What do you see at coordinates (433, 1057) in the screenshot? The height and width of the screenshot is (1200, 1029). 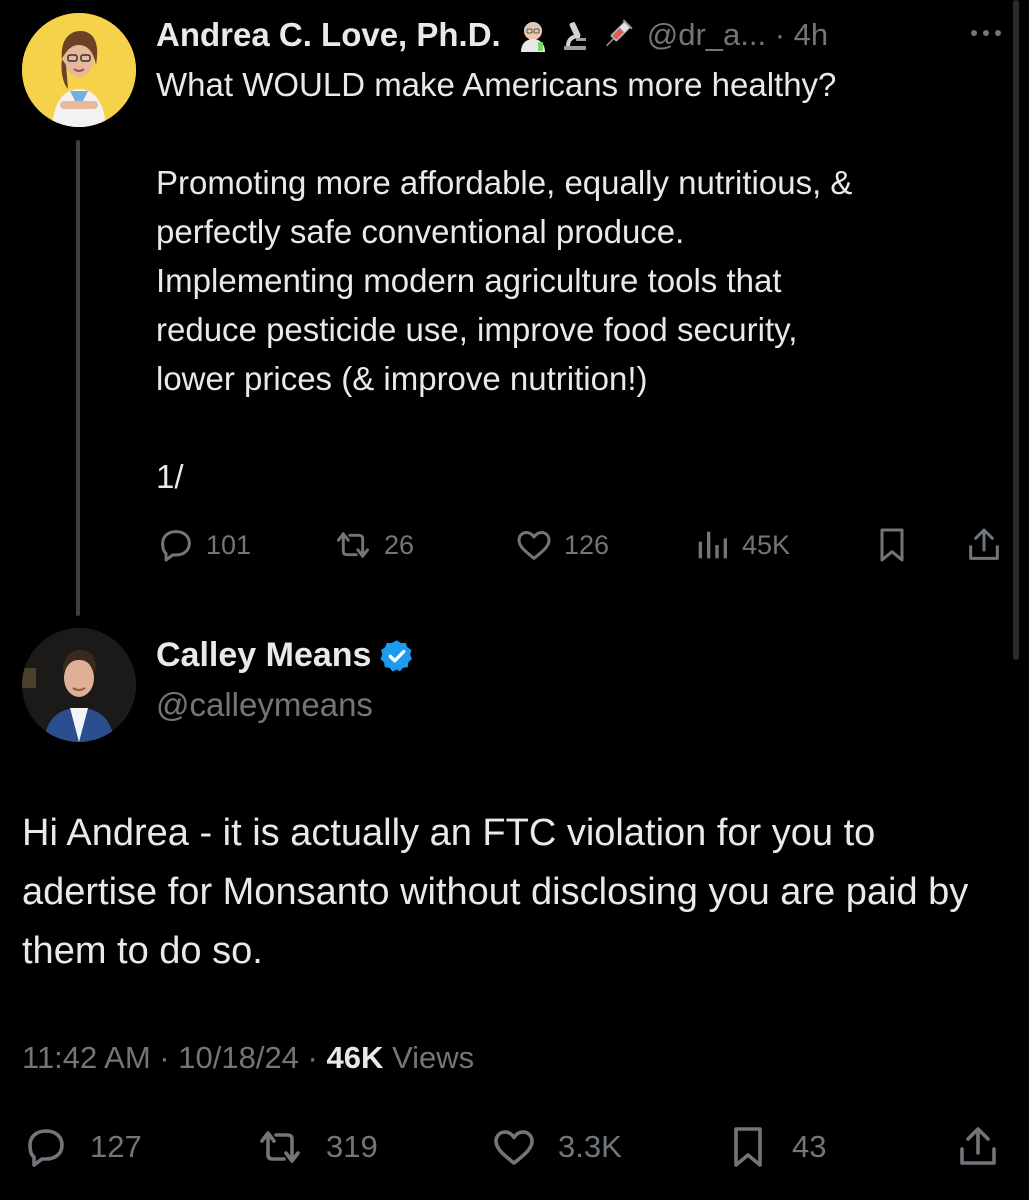 I see `tweet2-views-label: Views` at bounding box center [433, 1057].